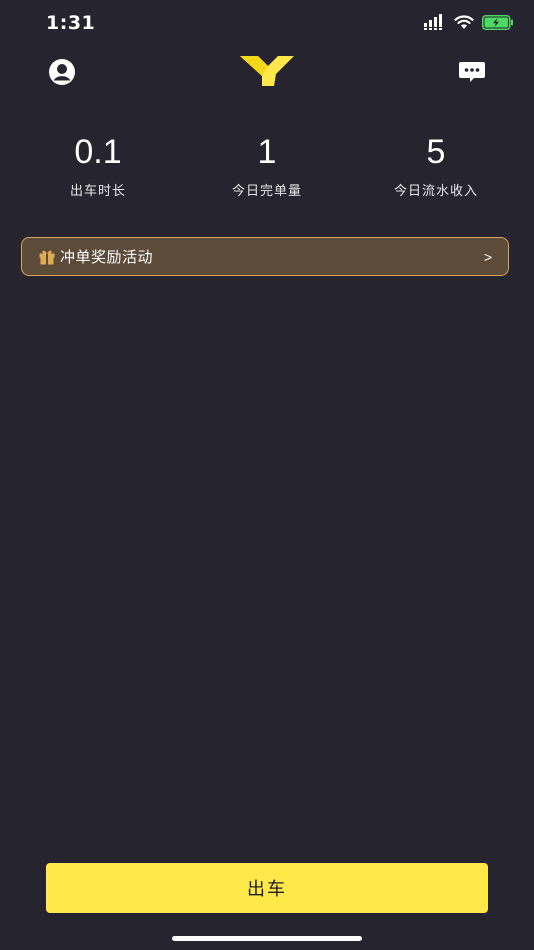  I want to click on reward-activity-banner: 冲单奖励活动 >, so click(265, 256).